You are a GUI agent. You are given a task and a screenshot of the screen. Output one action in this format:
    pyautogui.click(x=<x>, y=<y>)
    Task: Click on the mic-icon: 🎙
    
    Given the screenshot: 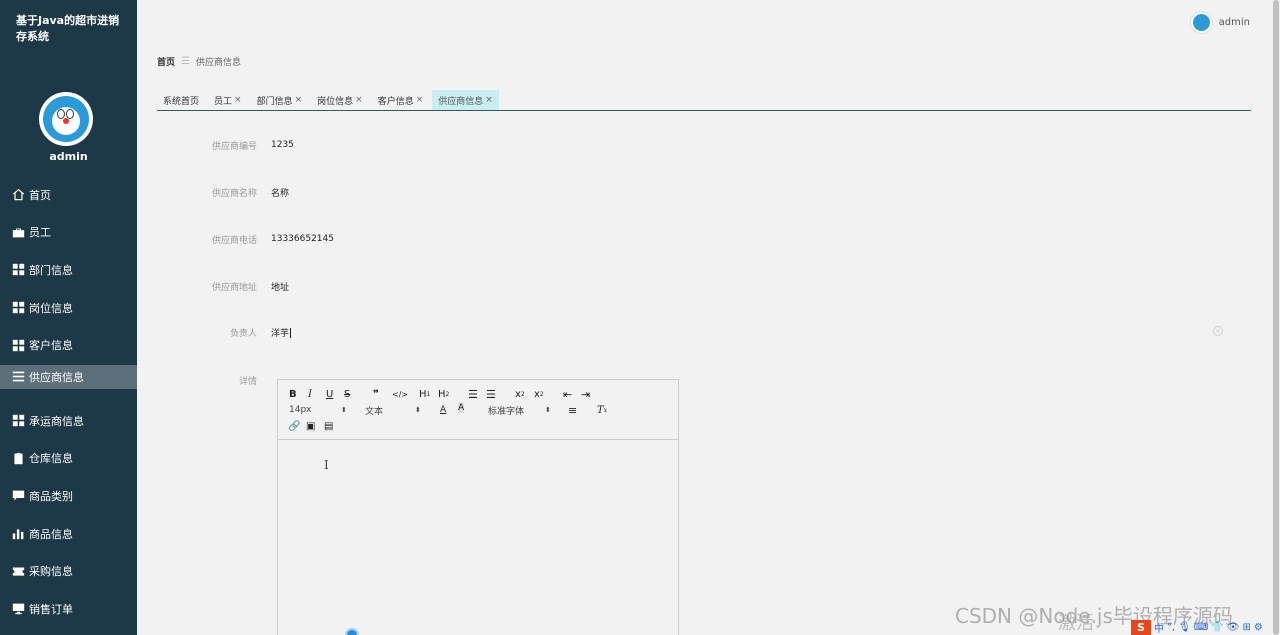 What is the action you would take?
    pyautogui.click(x=1184, y=627)
    